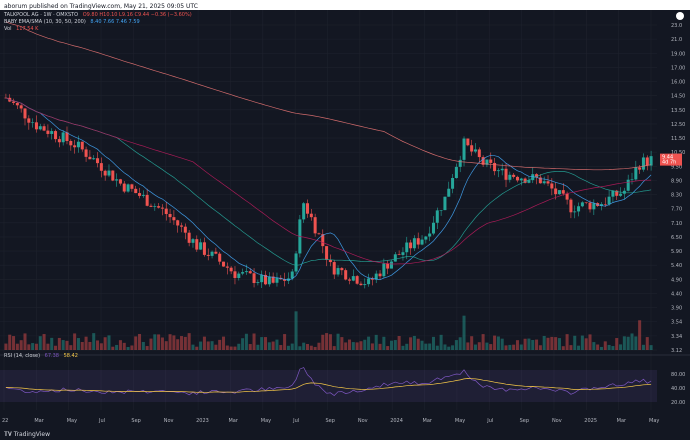  What do you see at coordinates (45, 22) in the screenshot?
I see `ema-label: BABY EMA/SMA (10, 30, 50, 200)` at bounding box center [45, 22].